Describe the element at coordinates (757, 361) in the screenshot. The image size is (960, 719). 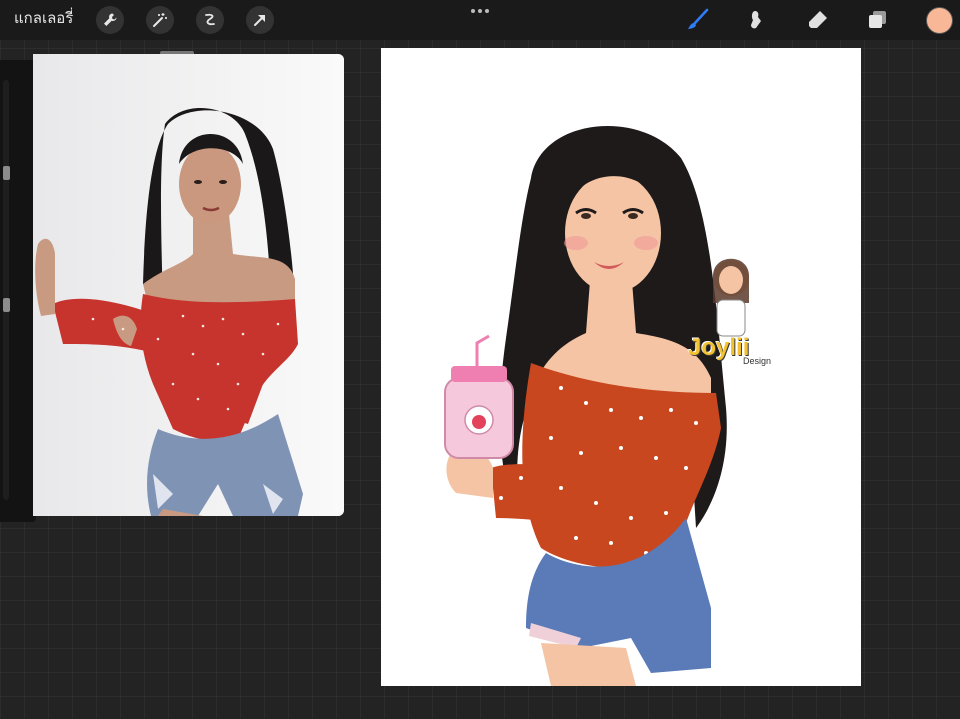
I see `watermark-subtitle: Design` at that location.